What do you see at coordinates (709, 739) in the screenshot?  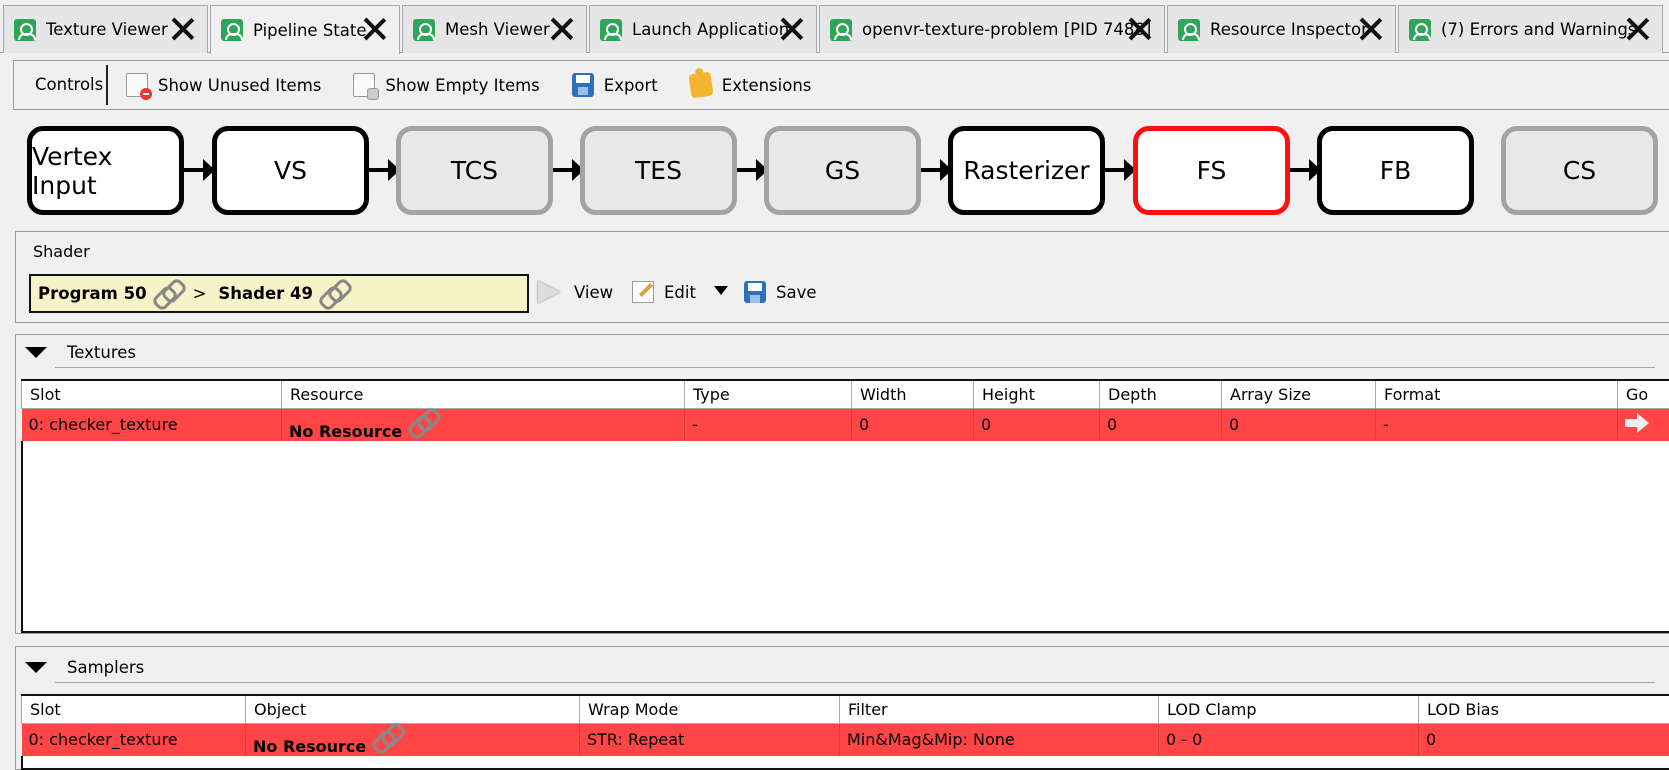 I see `wrap-mode-cell: STR: Repeat` at bounding box center [709, 739].